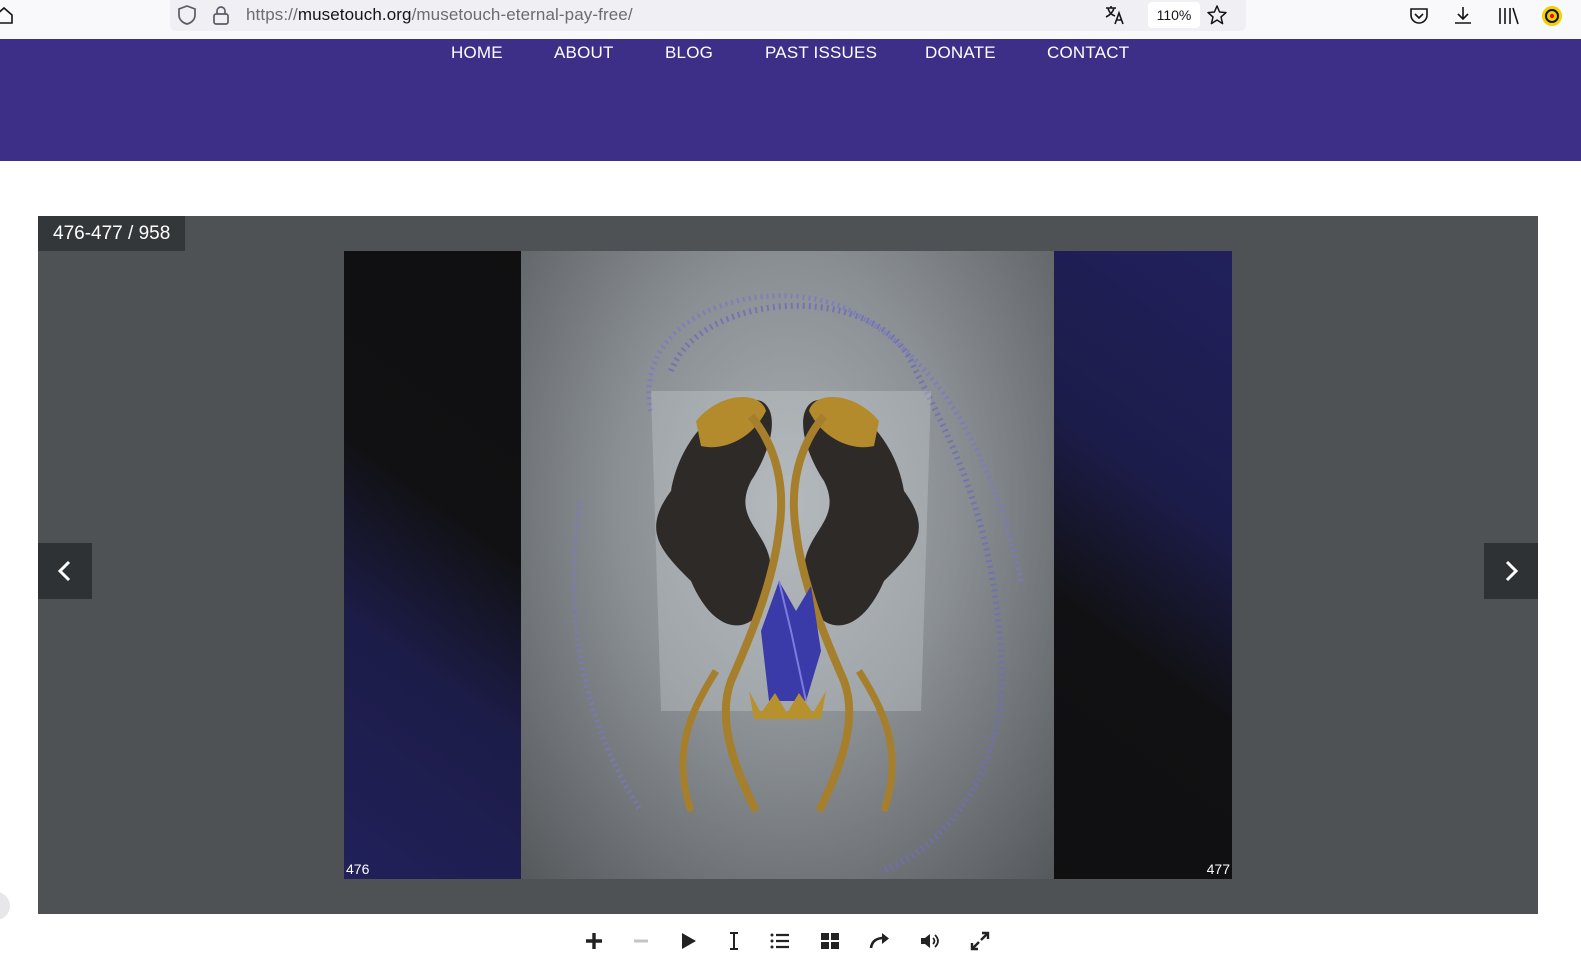  What do you see at coordinates (7, 15) in the screenshot?
I see `home-icon` at bounding box center [7, 15].